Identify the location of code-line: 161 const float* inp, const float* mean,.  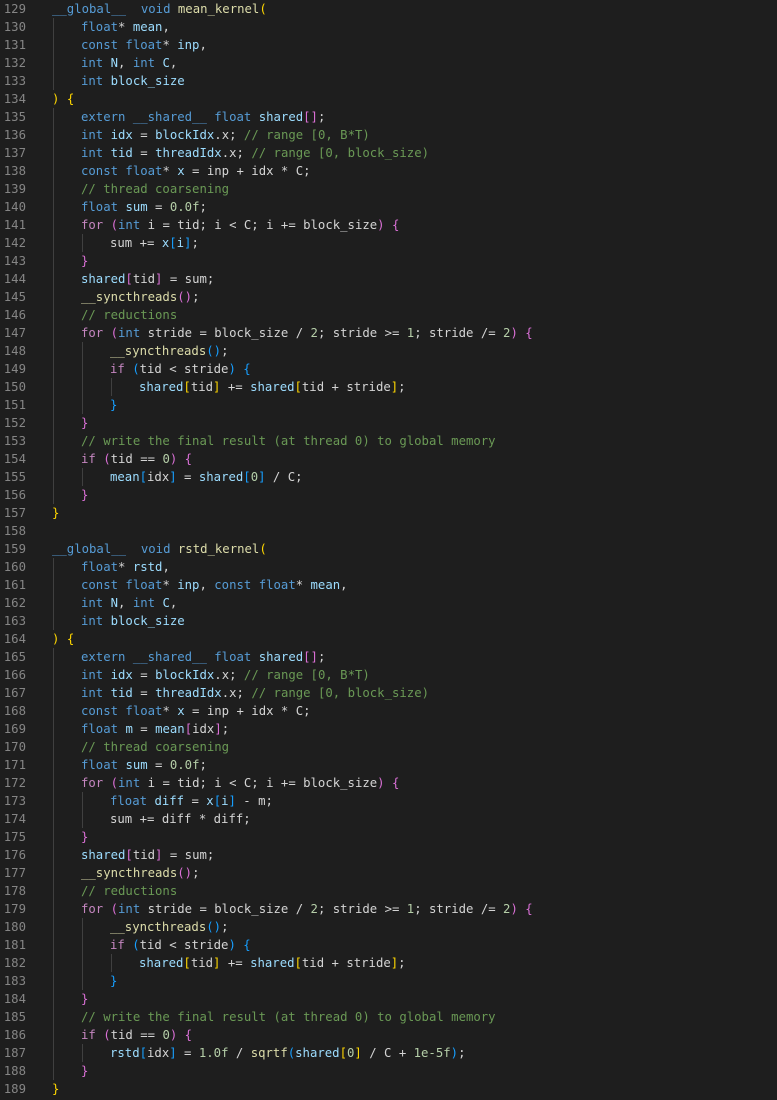
(388, 585).